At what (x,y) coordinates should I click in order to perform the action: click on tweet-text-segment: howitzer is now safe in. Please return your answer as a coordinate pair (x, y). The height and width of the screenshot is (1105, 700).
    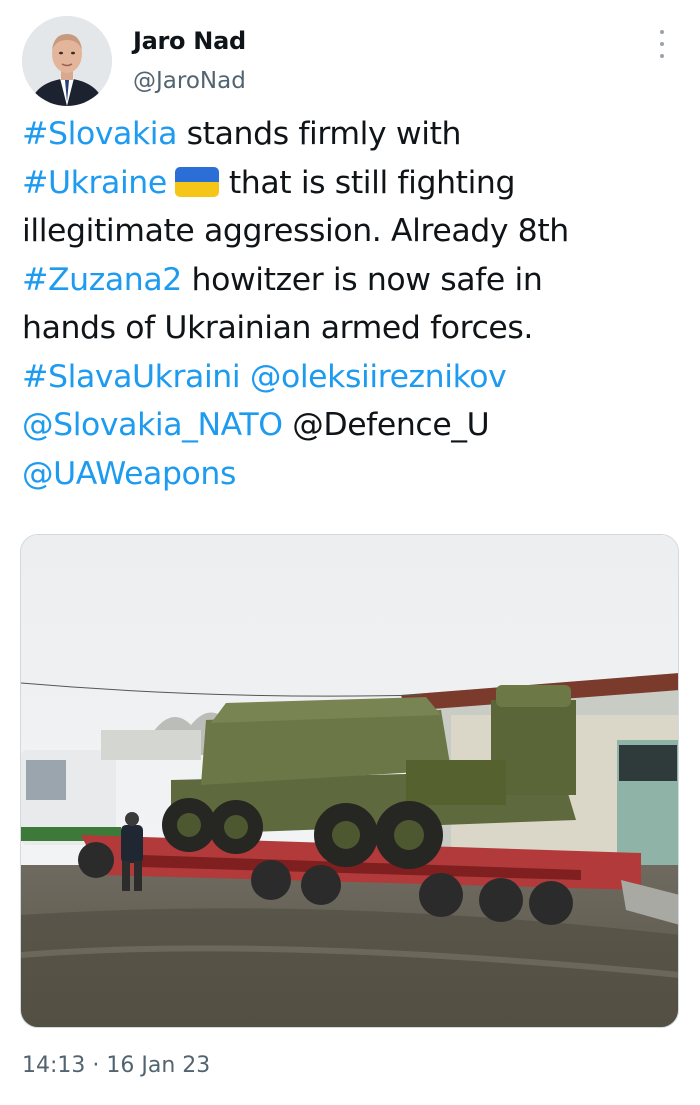
    Looking at the image, I should click on (362, 279).